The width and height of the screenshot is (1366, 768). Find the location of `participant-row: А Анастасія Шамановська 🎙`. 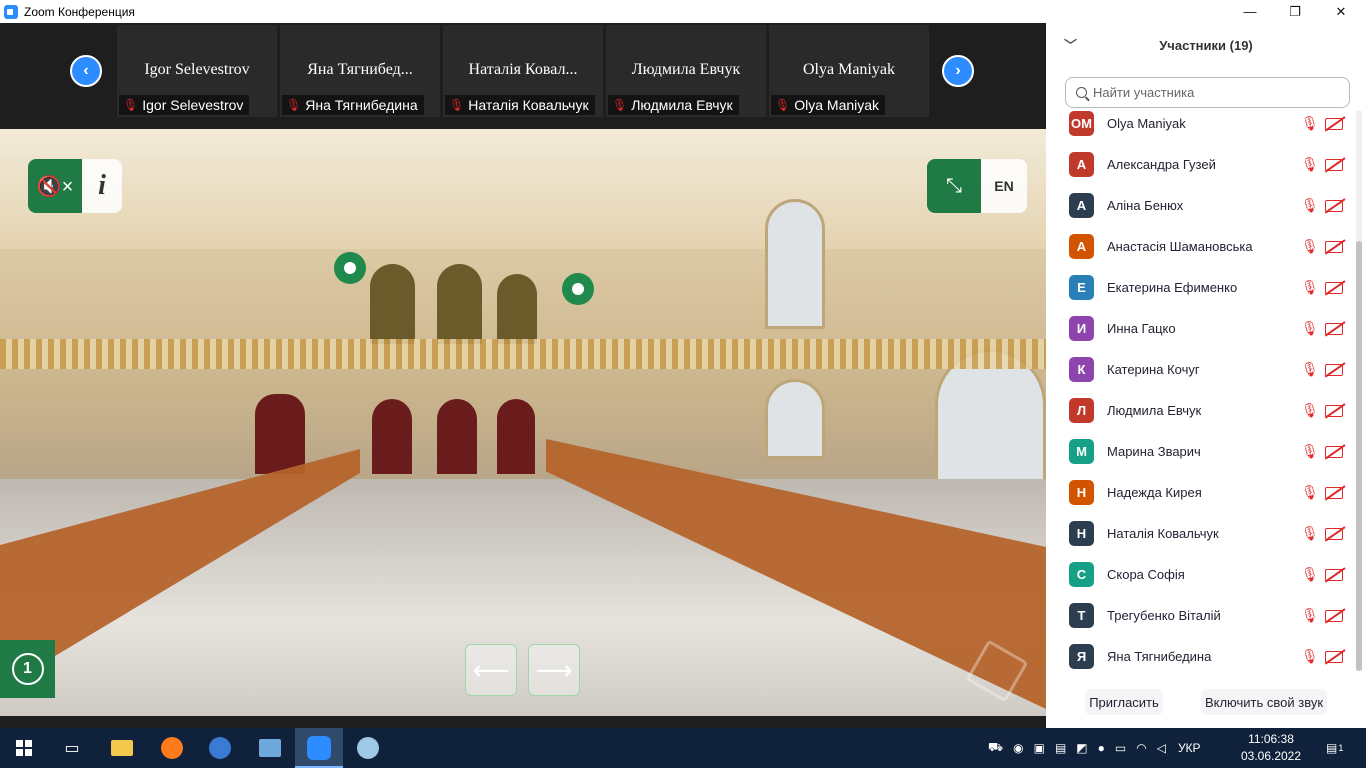

participant-row: А Анастасія Шамановська 🎙 is located at coordinates (1201, 246).